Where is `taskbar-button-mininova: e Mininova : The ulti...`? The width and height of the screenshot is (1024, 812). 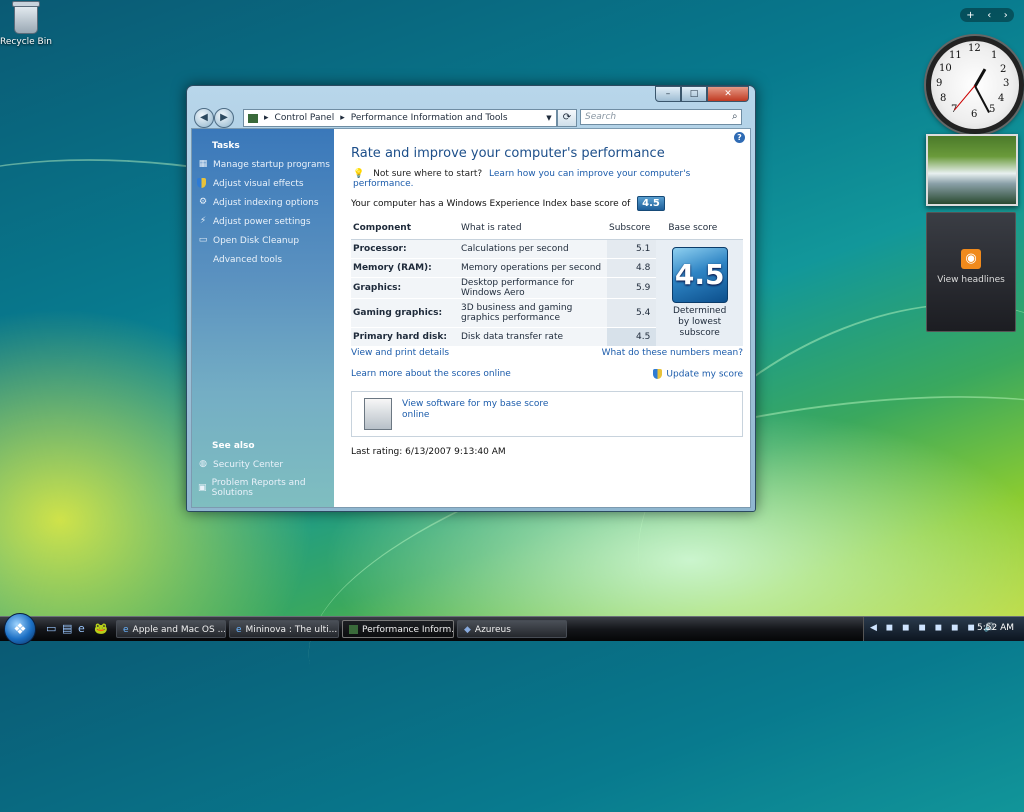
taskbar-button-mininova: e Mininova : The ulti... is located at coordinates (284, 629).